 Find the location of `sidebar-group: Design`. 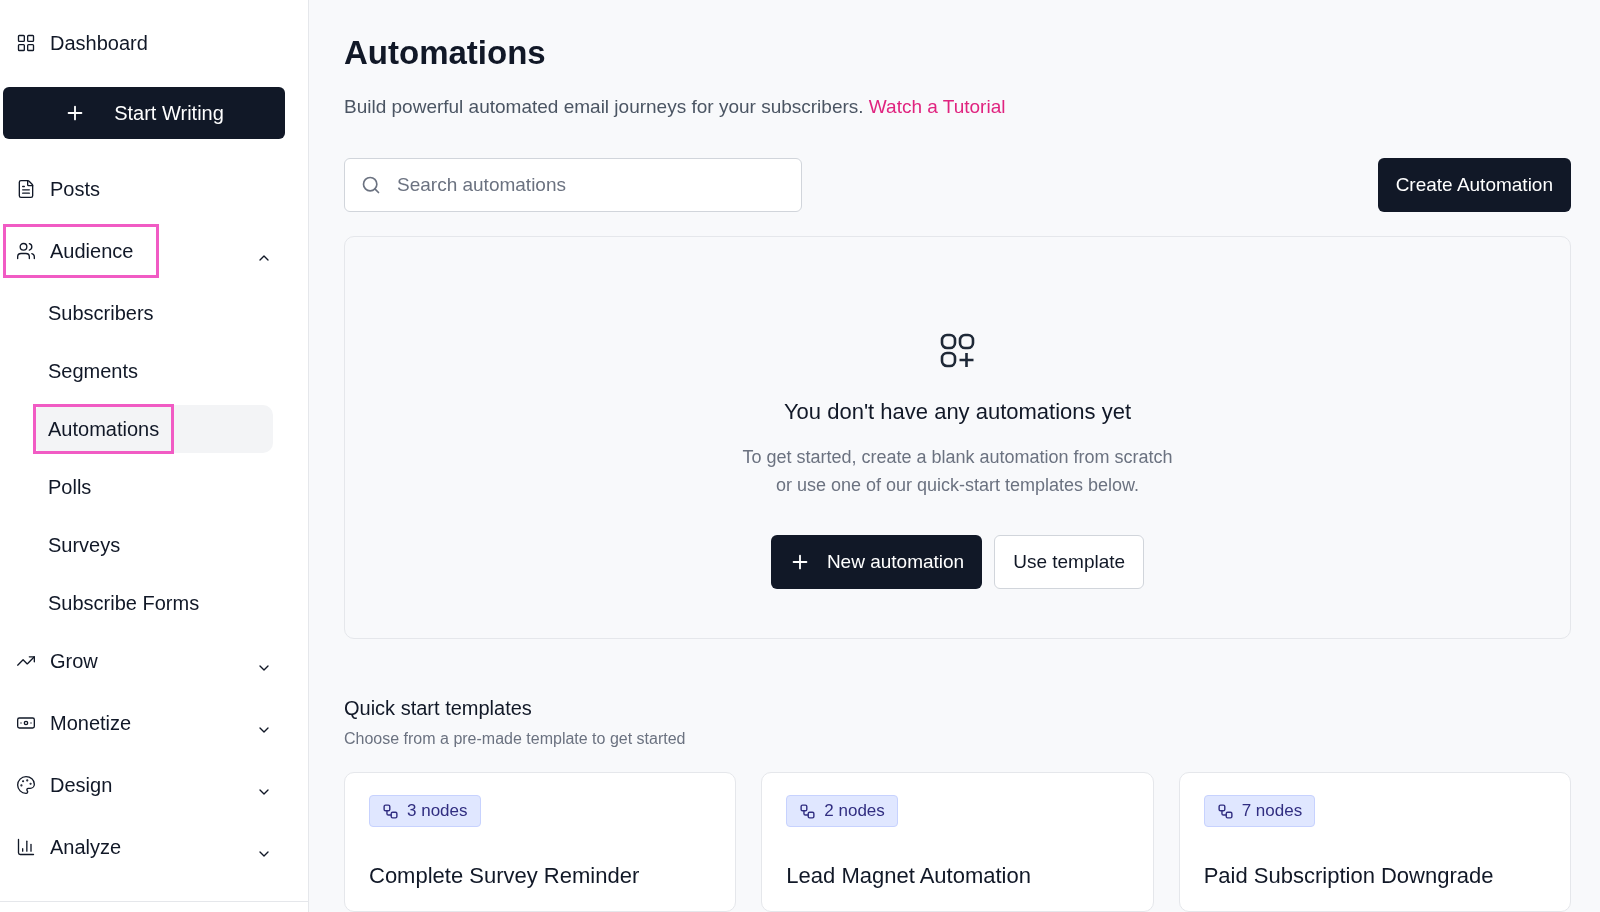

sidebar-group: Design is located at coordinates (116, 785).